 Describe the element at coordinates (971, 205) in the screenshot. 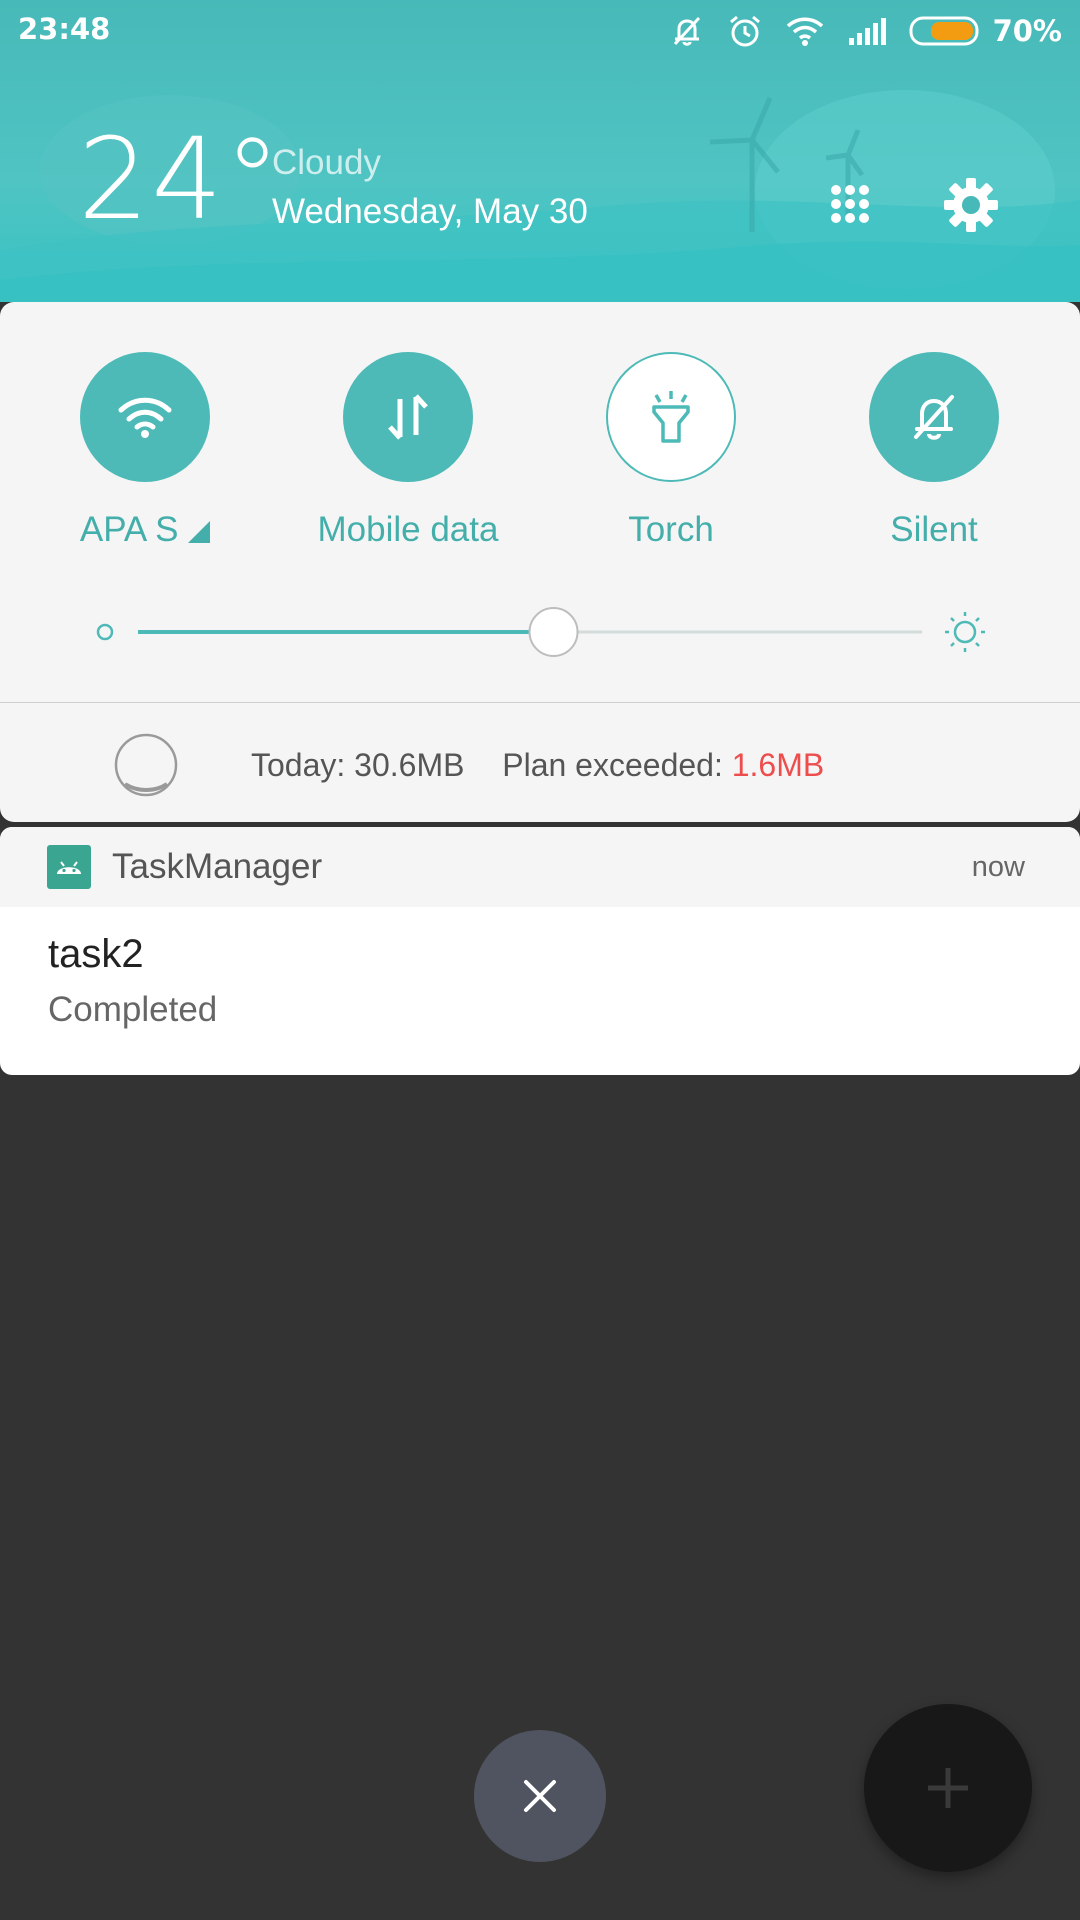

I see `settings-gear-icon` at that location.